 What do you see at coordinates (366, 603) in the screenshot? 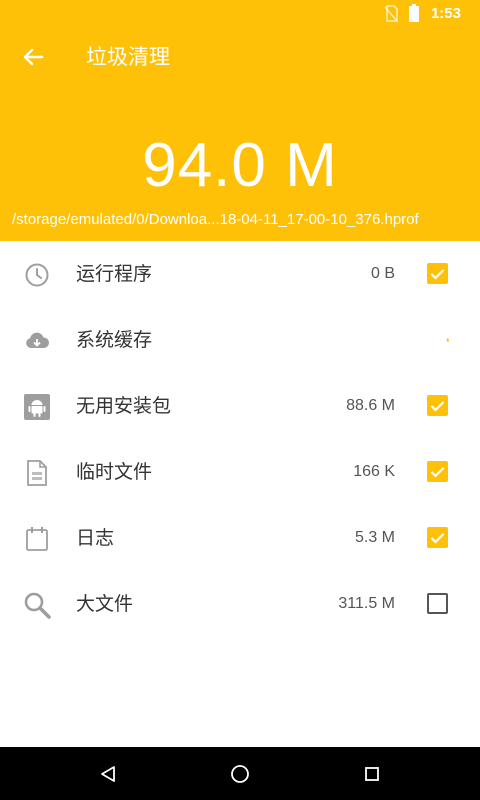
I see `item-size: 311.5 M` at bounding box center [366, 603].